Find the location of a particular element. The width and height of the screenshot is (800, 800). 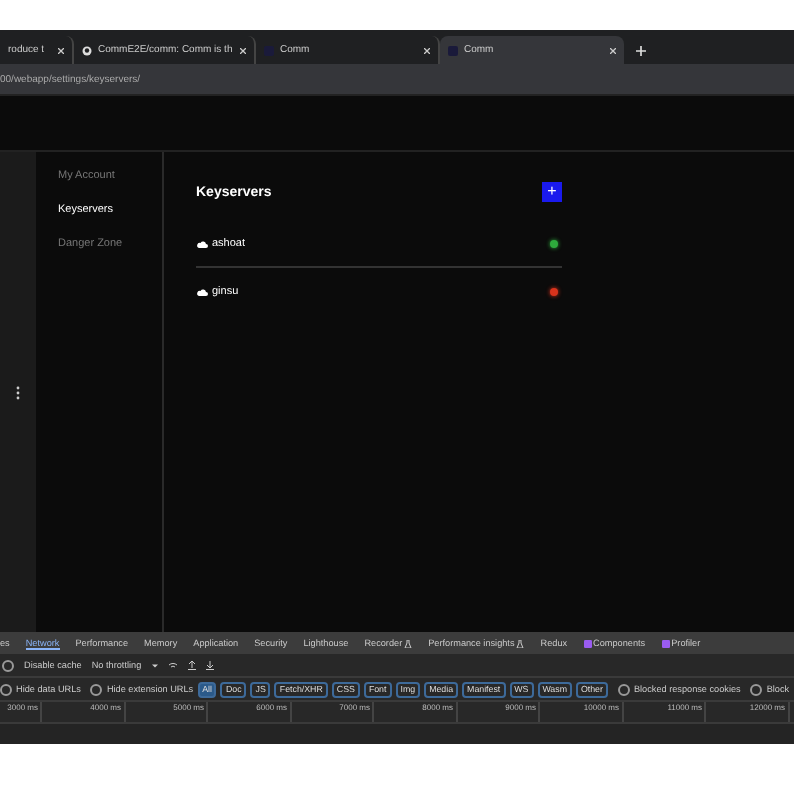

add-button: + is located at coordinates (552, 192).